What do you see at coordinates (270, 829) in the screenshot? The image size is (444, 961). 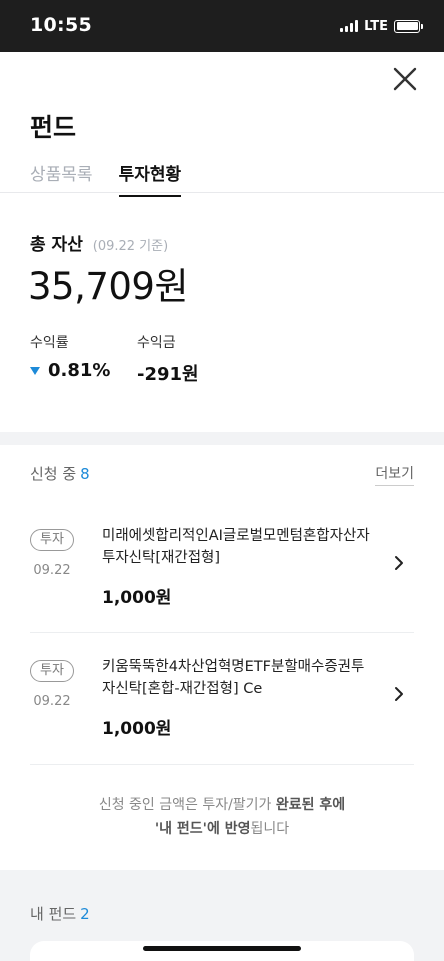 I see `note-text: 됩니다` at bounding box center [270, 829].